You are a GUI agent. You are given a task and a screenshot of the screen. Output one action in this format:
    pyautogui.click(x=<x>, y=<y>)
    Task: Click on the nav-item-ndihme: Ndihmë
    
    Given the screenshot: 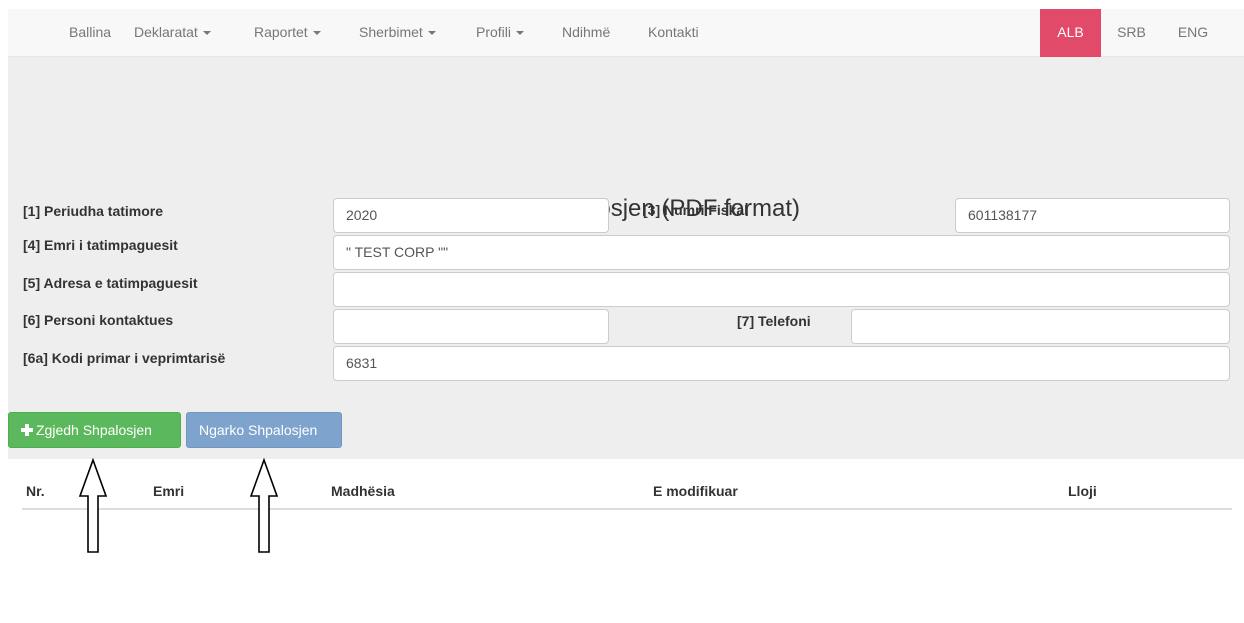 What is the action you would take?
    pyautogui.click(x=586, y=33)
    